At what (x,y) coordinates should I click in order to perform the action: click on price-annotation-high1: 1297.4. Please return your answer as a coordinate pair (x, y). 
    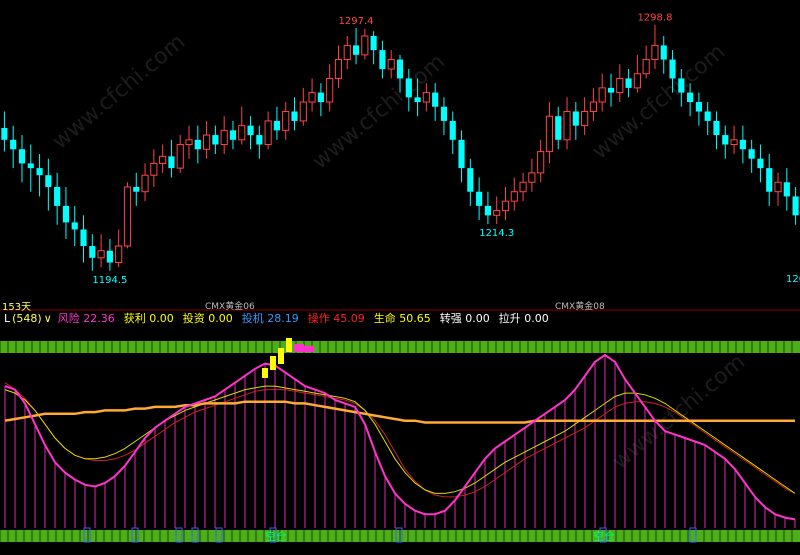
    Looking at the image, I should click on (356, 21).